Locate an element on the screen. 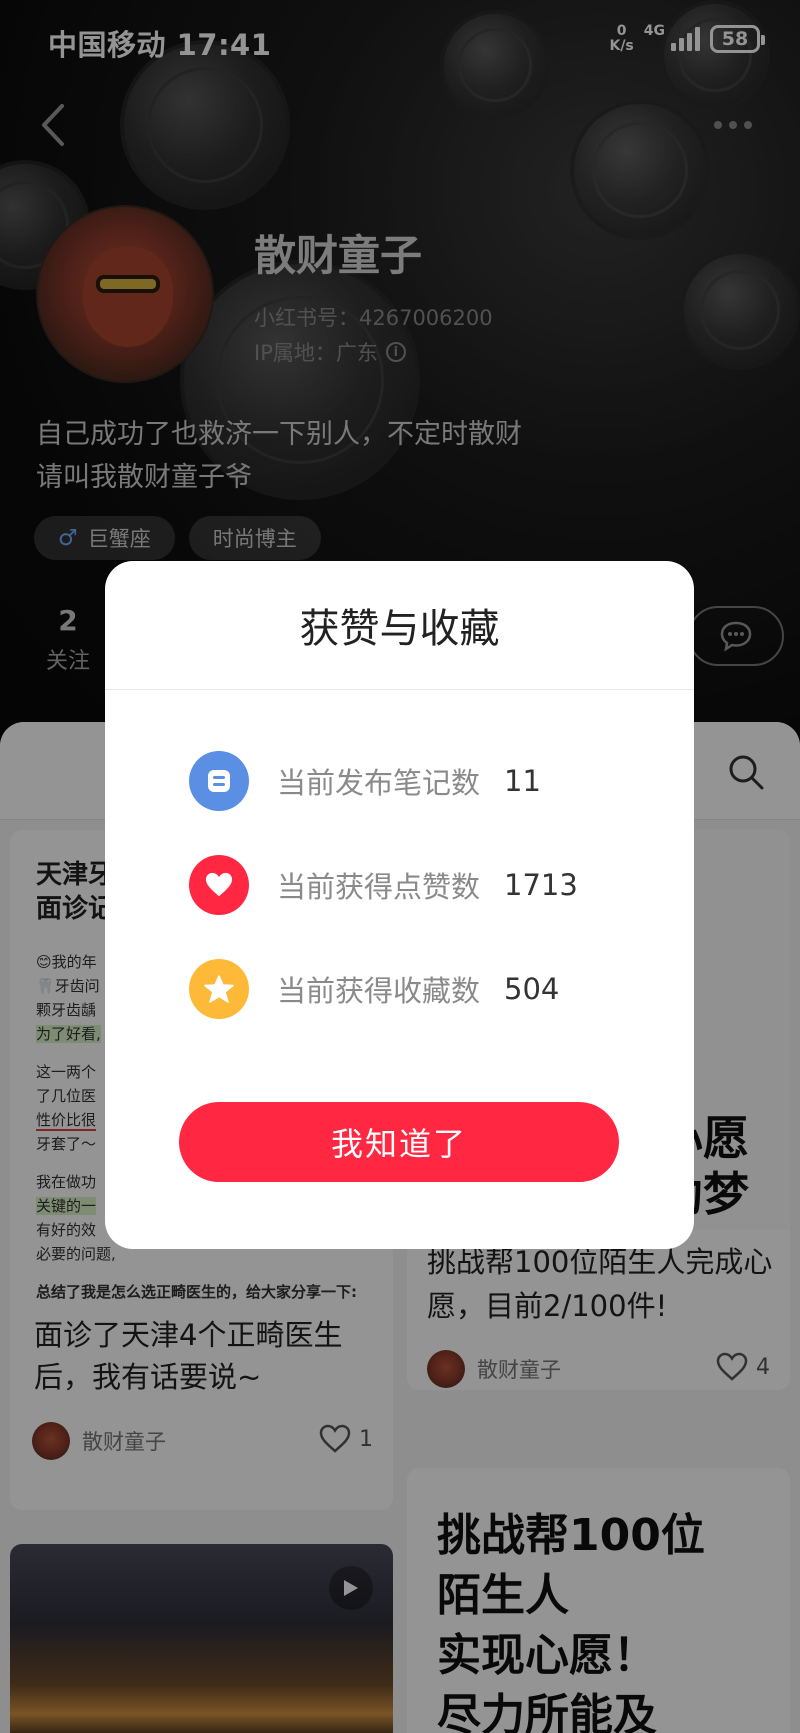 This screenshot has width=800, height=1733. heart-icon is located at coordinates (219, 885).